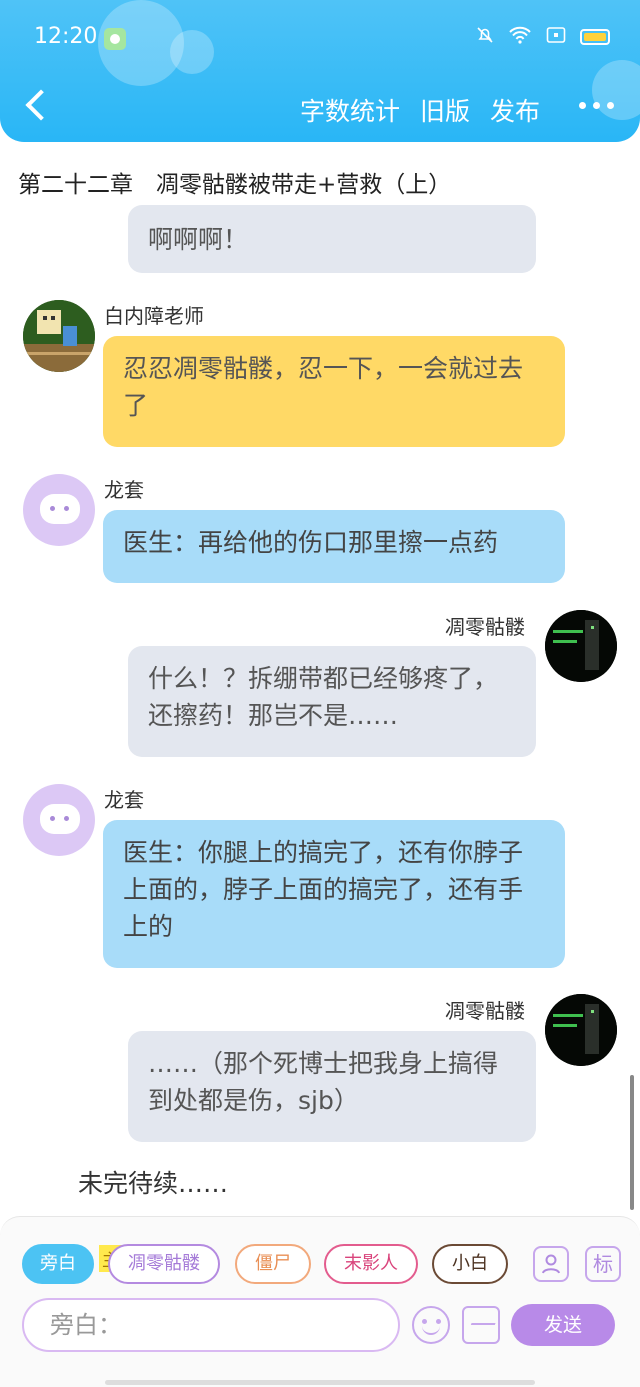  Describe the element at coordinates (520, 37) in the screenshot. I see `wifi-icon` at that location.